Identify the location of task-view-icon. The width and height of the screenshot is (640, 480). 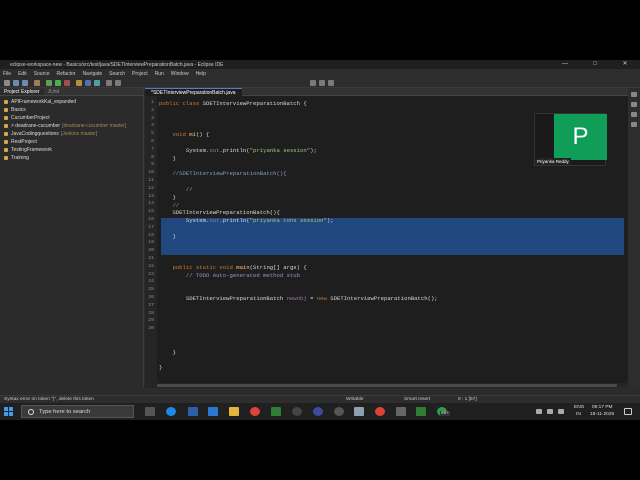
(150, 411).